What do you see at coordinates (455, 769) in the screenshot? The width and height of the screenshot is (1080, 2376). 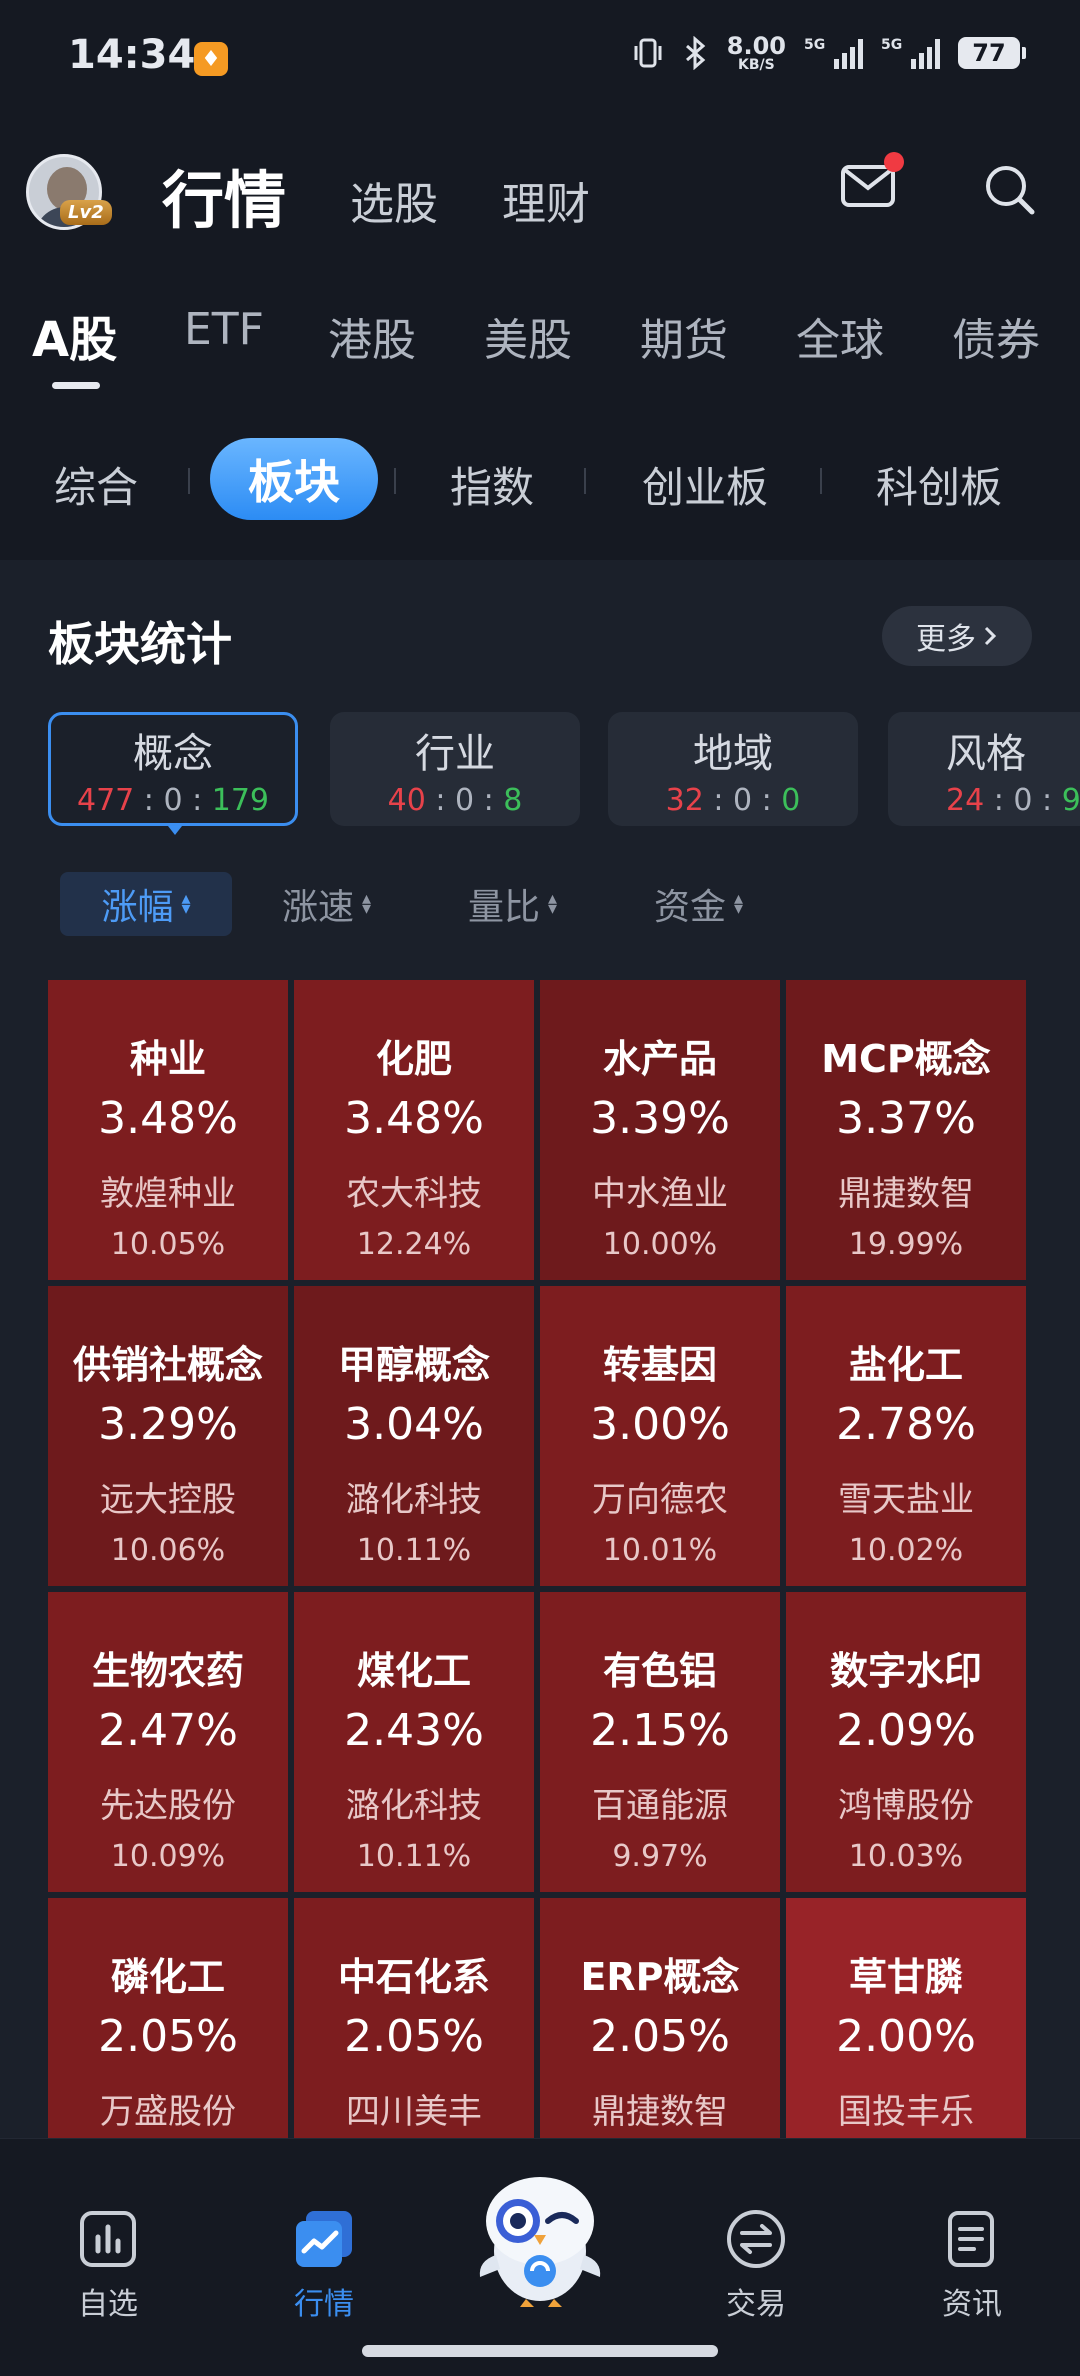 I see `category-card-industry: 行业 40 : 0 : 8` at bounding box center [455, 769].